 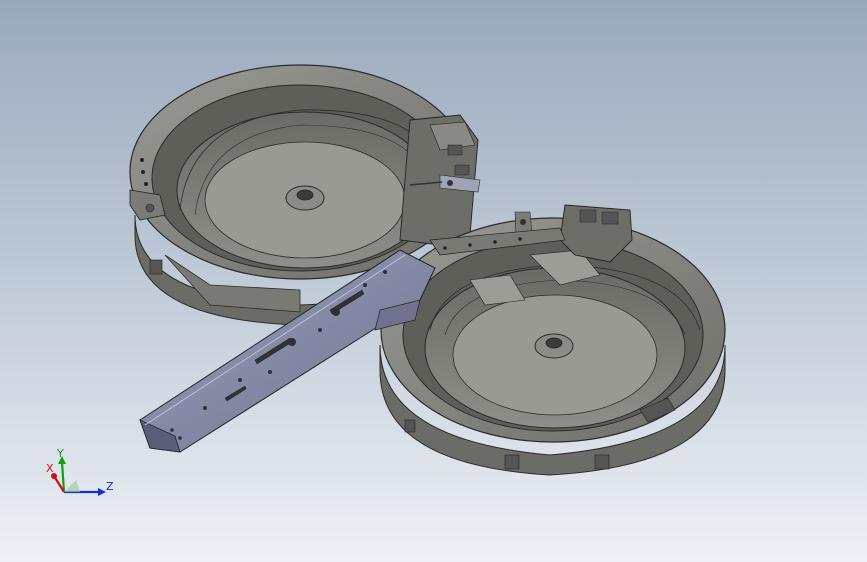 What do you see at coordinates (80, 472) in the screenshot?
I see `reference-triad: Z Y X` at bounding box center [80, 472].